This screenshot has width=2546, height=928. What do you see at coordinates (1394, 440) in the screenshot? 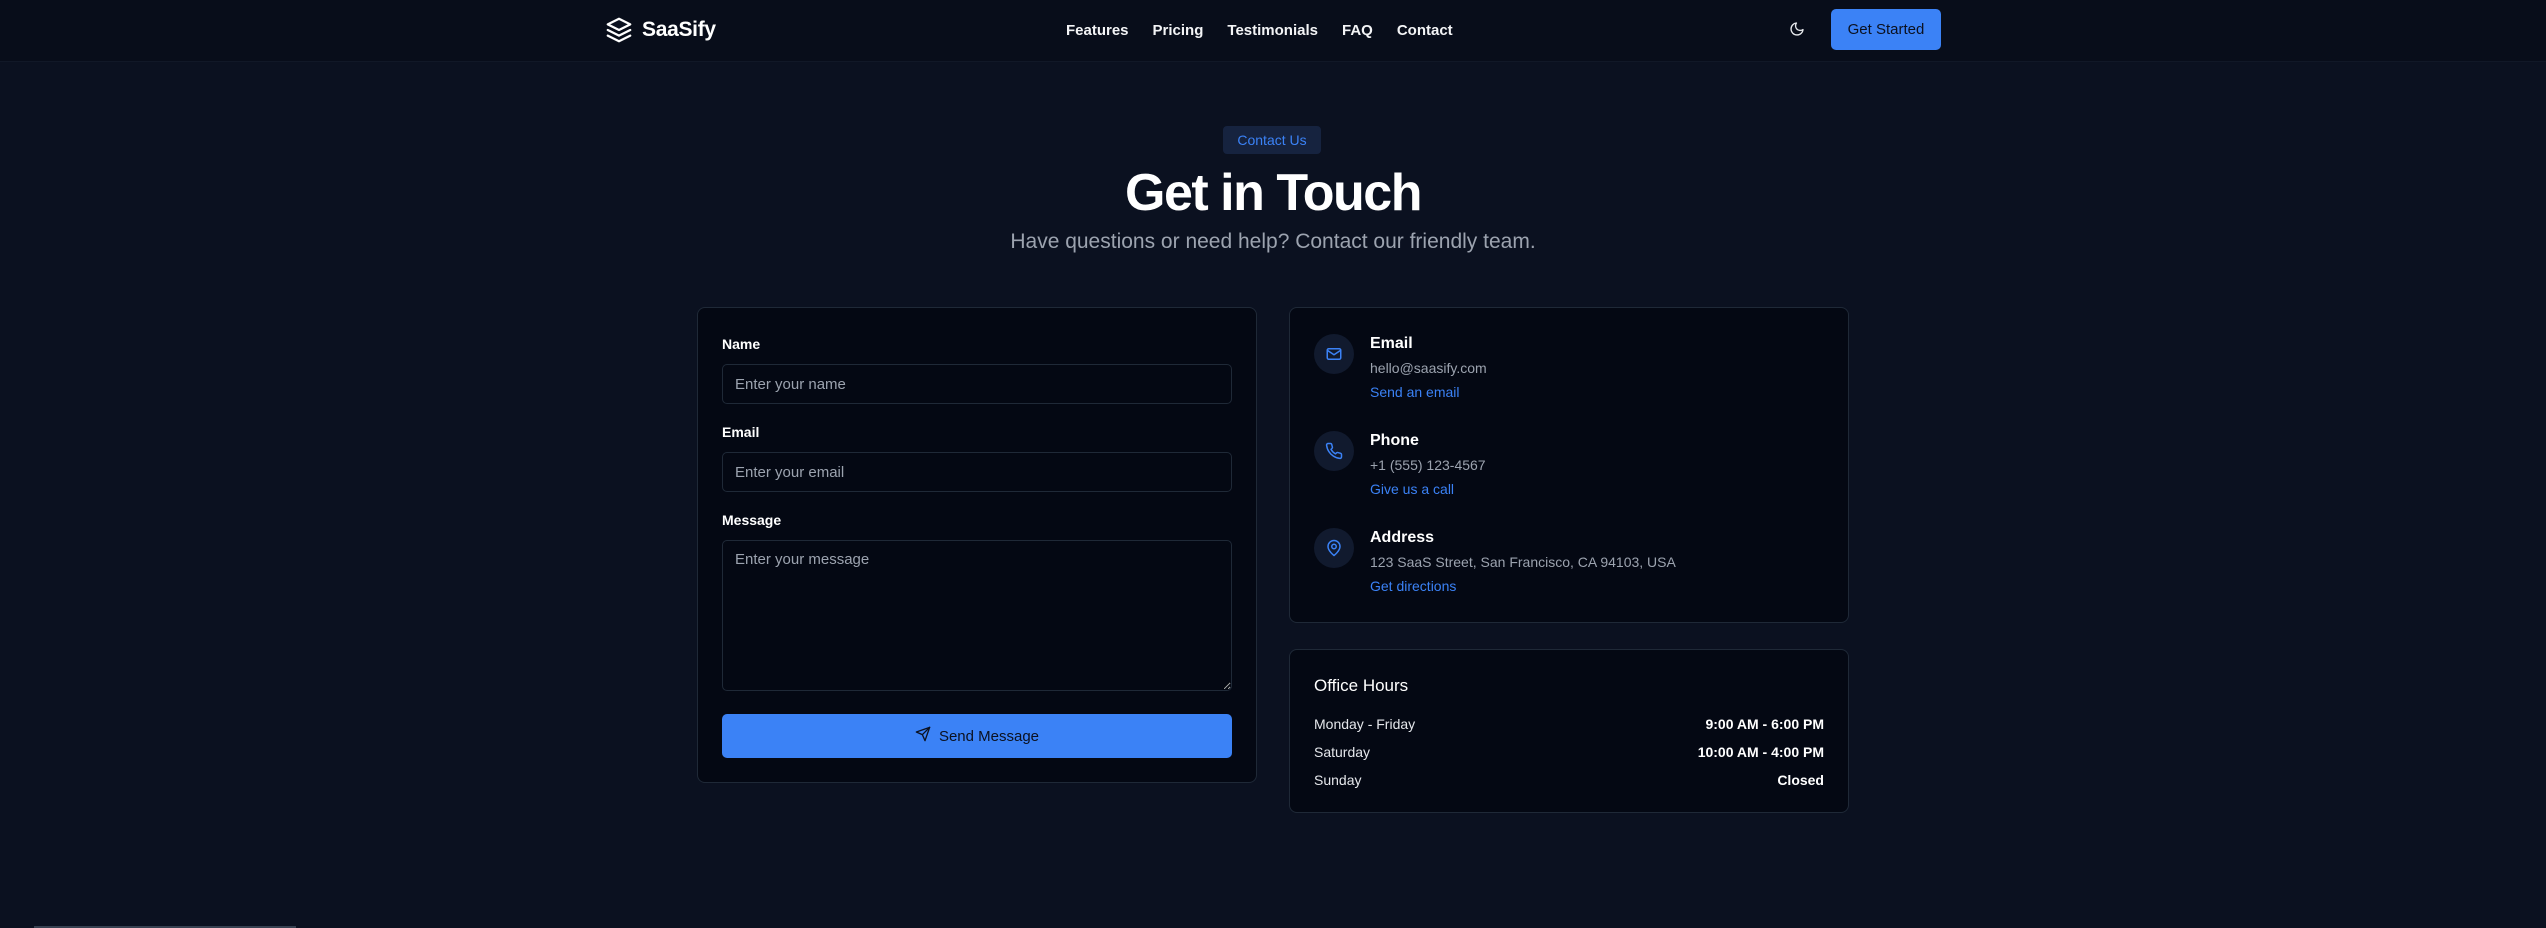
I see `contact-item-title: Phone` at bounding box center [1394, 440].